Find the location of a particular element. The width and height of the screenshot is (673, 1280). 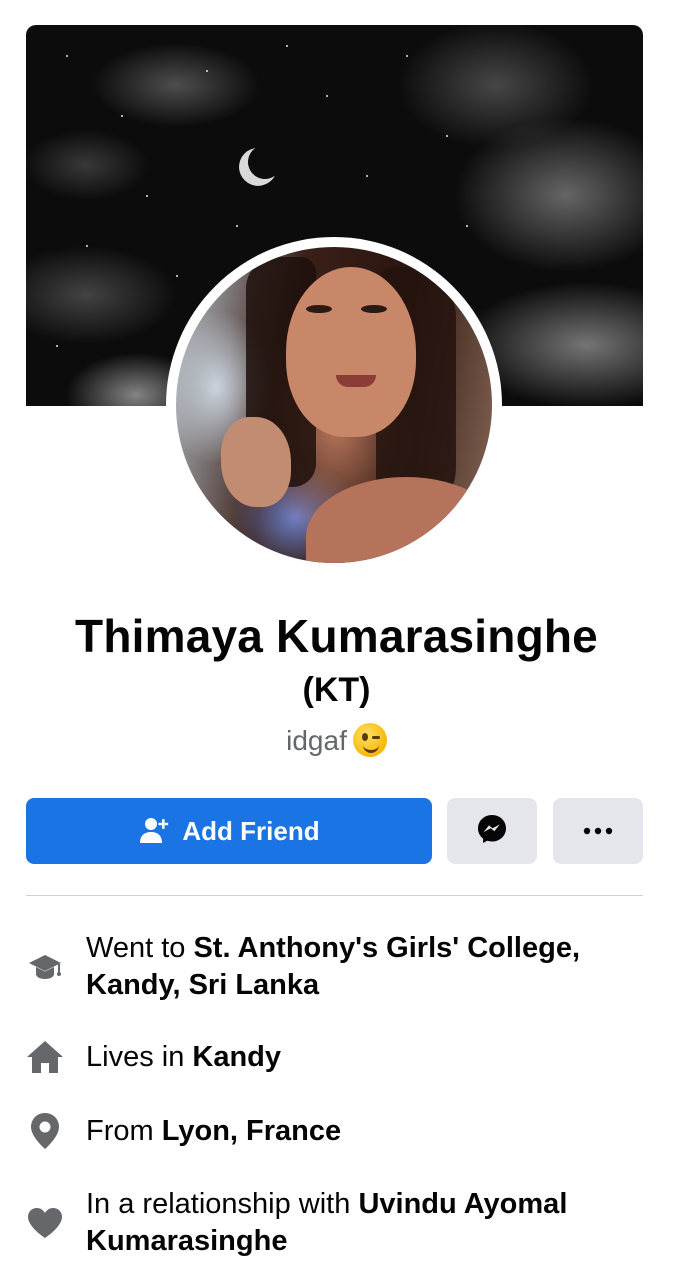

add-person-icon is located at coordinates (154, 831).